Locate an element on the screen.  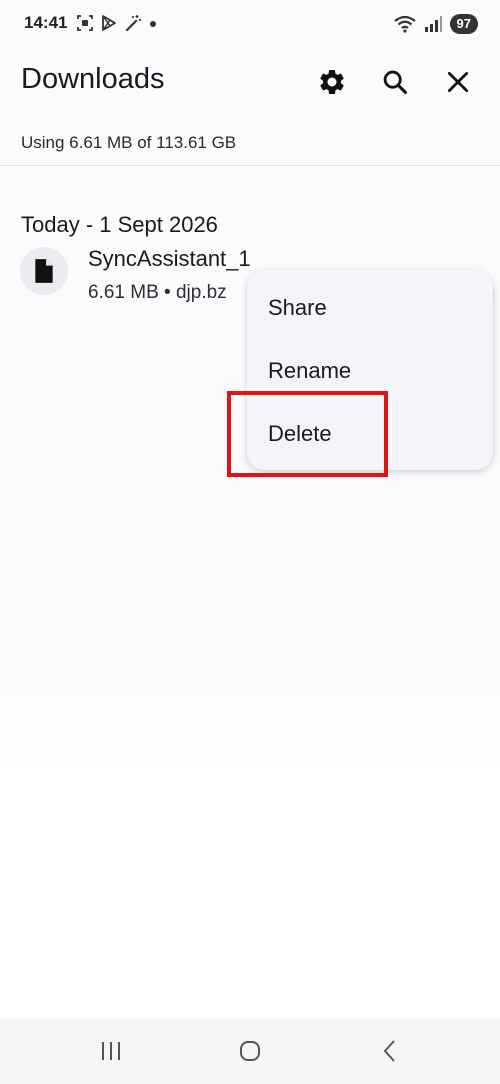
recent-apps-icon is located at coordinates (111, 1051).